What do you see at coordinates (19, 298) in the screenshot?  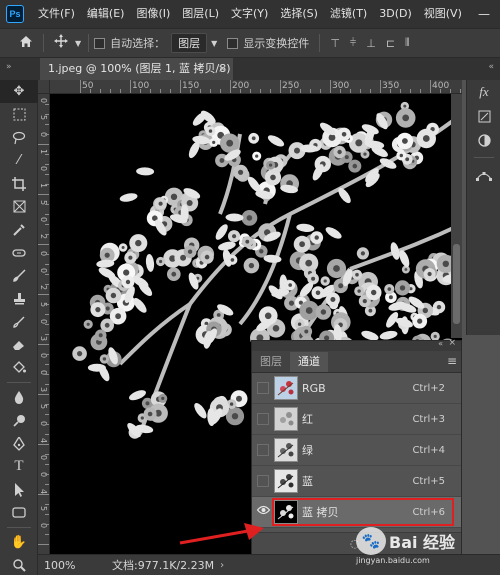 I see `clone-stamp-tool-icon` at bounding box center [19, 298].